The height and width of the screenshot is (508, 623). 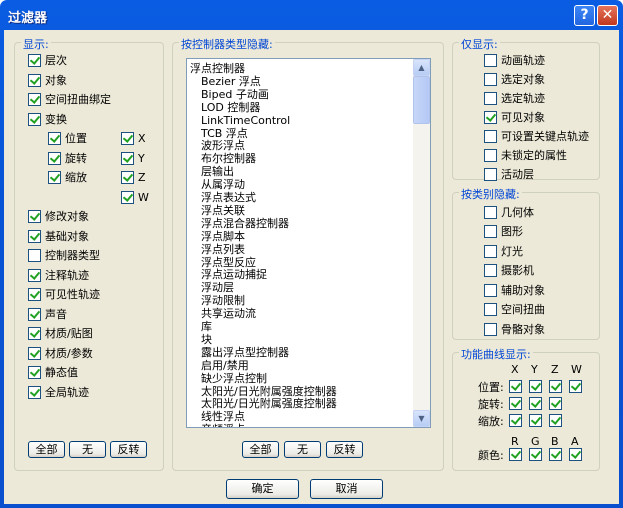 I want to click on list-item: 启用/禁用, so click(x=225, y=365).